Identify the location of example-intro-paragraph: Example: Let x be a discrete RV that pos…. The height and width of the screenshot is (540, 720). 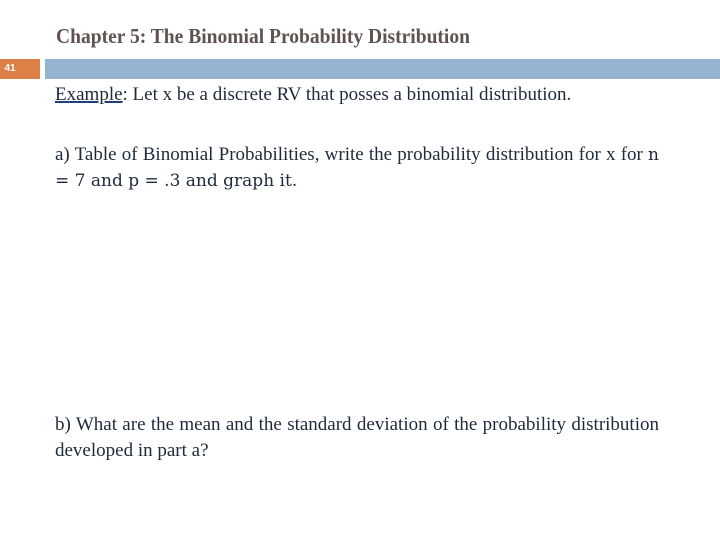
(357, 95).